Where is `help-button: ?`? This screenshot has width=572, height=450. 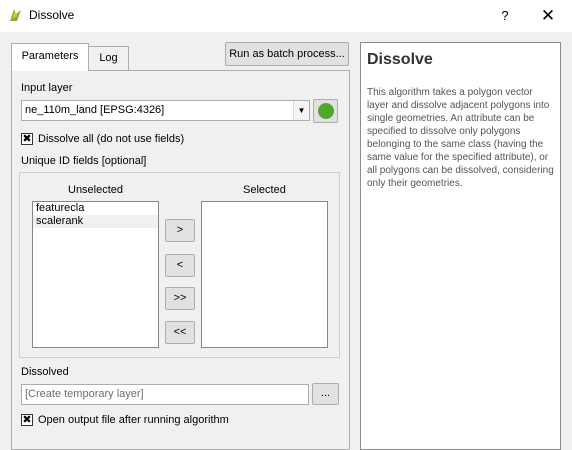 help-button: ? is located at coordinates (505, 16).